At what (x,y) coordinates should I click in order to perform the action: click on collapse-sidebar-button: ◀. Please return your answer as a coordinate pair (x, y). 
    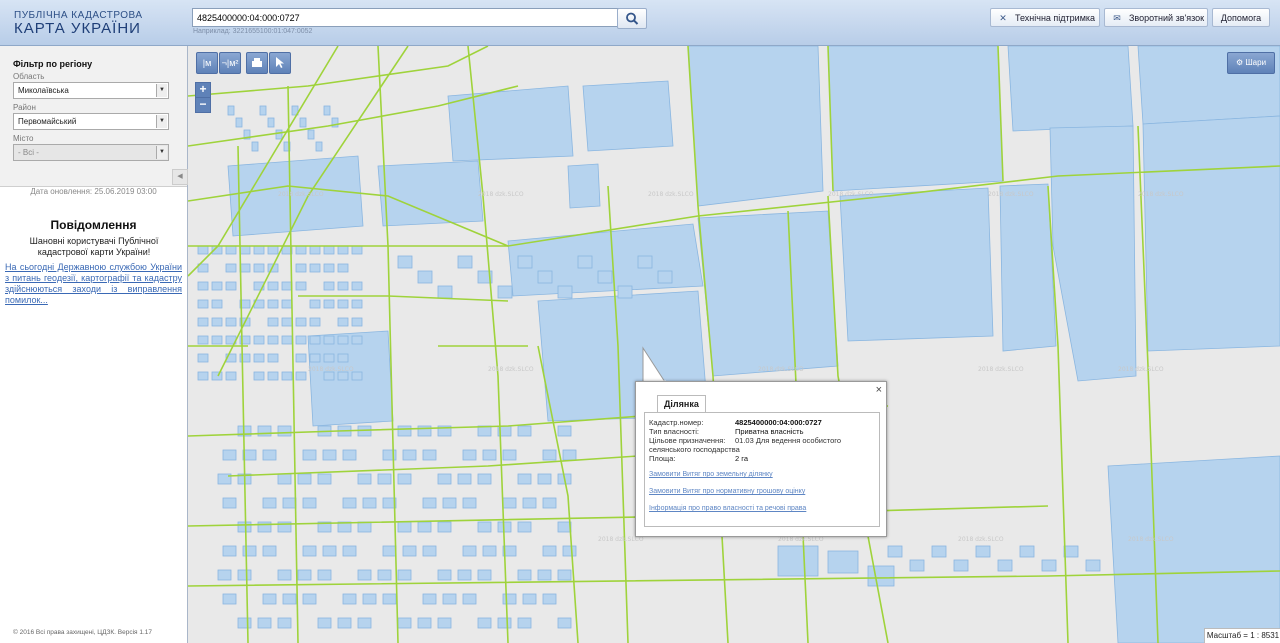
    Looking at the image, I should click on (180, 177).